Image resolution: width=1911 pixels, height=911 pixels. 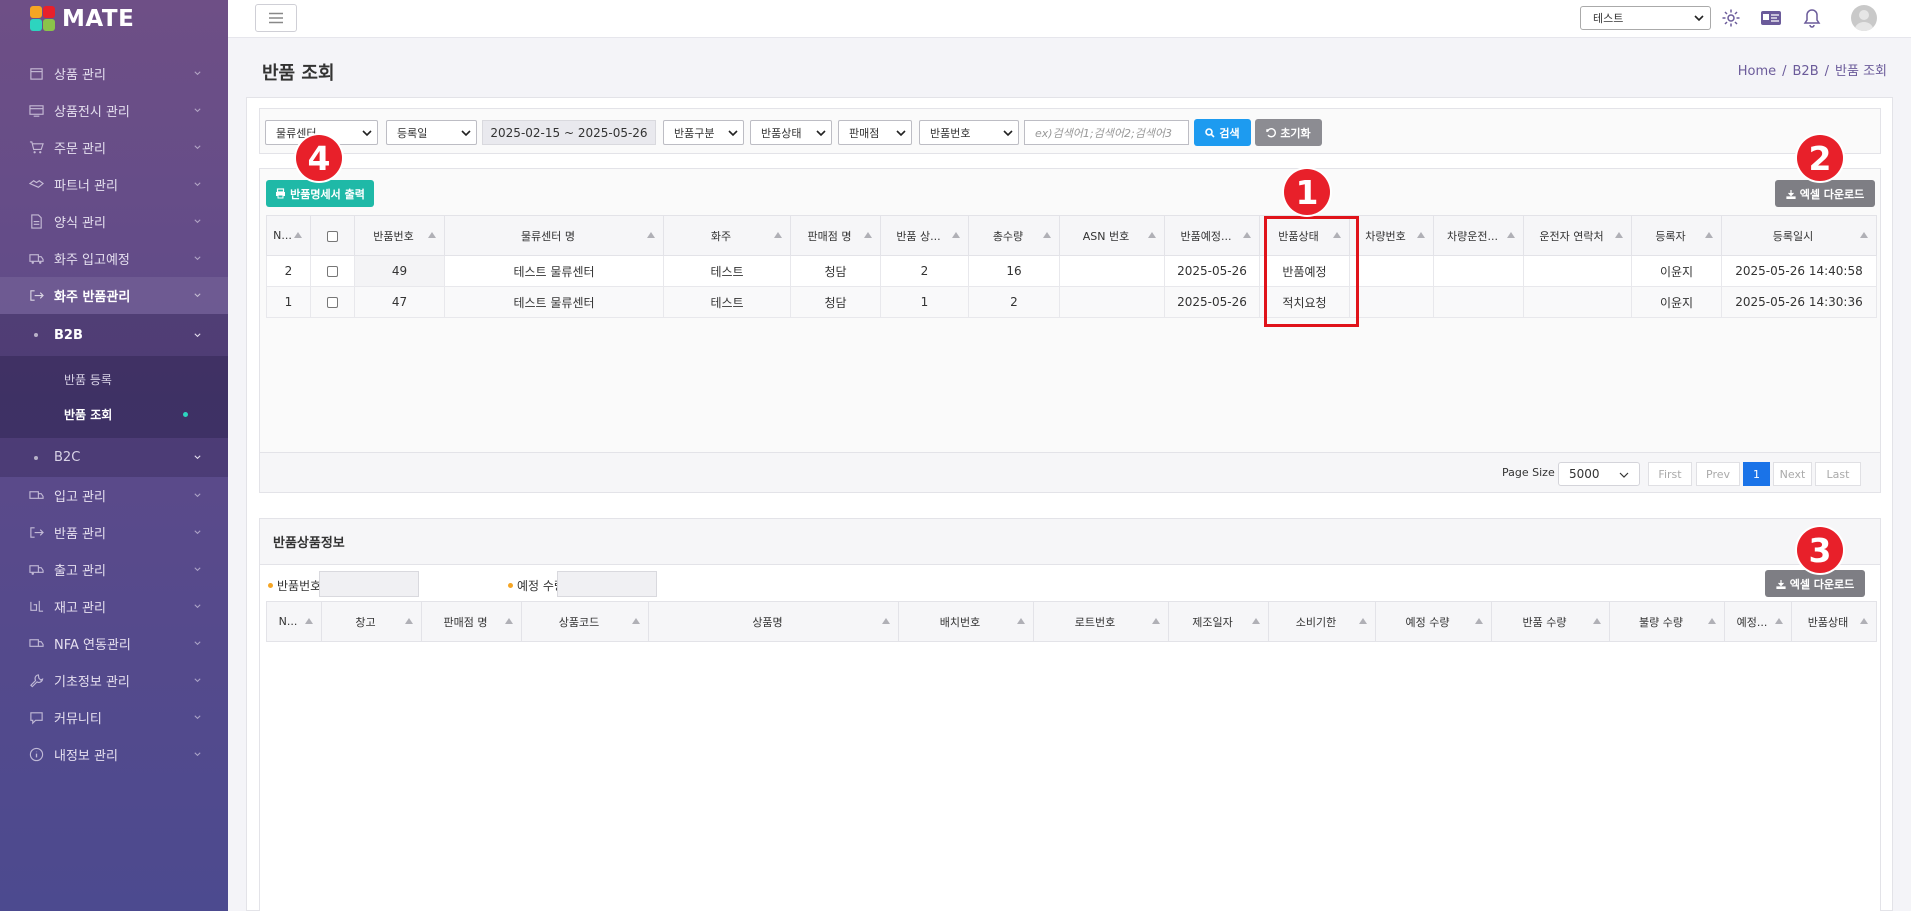 What do you see at coordinates (114, 295) in the screenshot?
I see `sidebar-item-return-mgmt: 화주 반품관리` at bounding box center [114, 295].